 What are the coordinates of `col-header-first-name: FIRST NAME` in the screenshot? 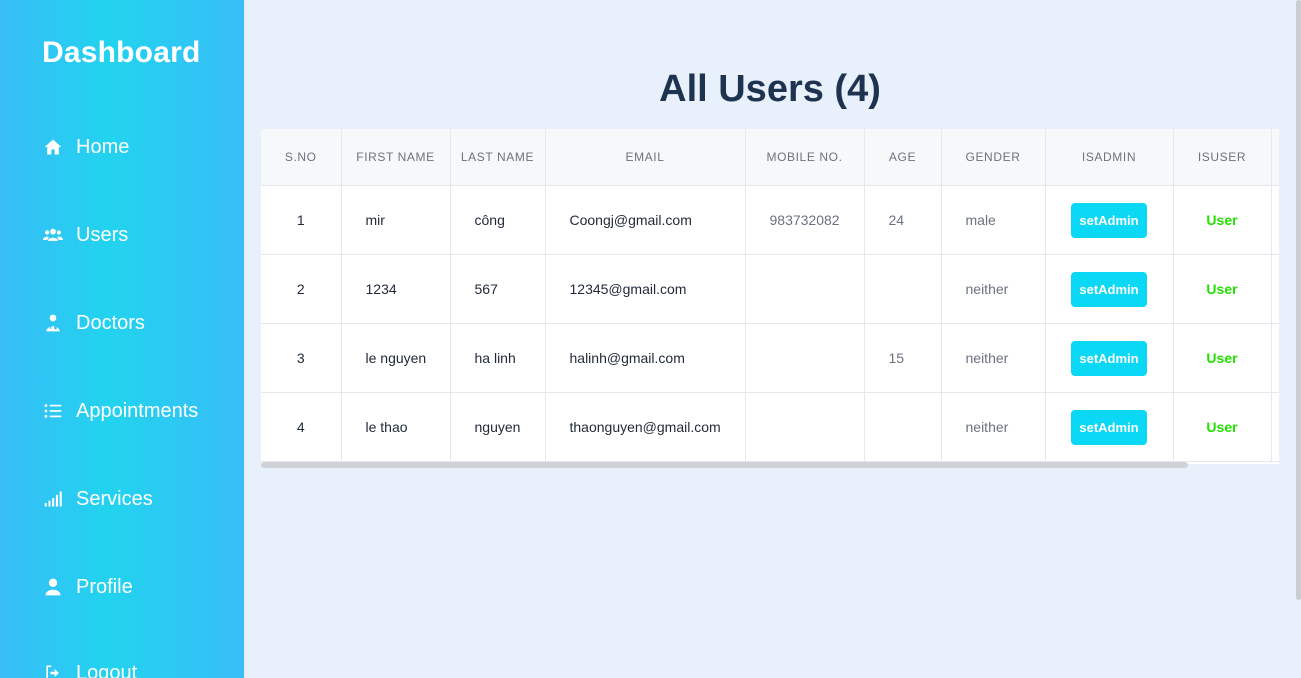 It's located at (396, 157).